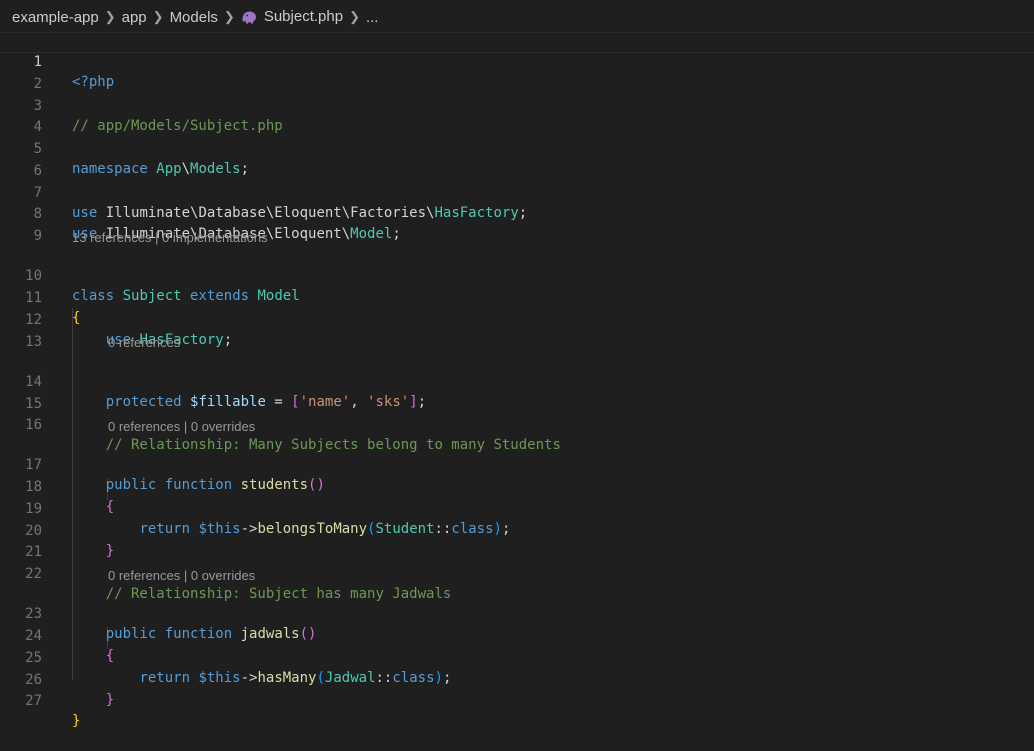 This screenshot has width=1034, height=751. Describe the element at coordinates (517, 275) in the screenshot. I see `code-line-10: 10 class Subject extends Model` at that location.